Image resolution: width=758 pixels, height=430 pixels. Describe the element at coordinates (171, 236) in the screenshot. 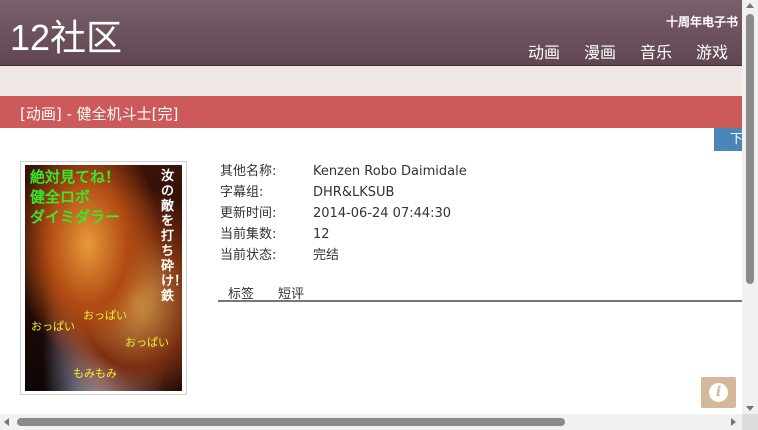

I see `cover-vertical-text: 汝の敵を打ち砕け！鉄` at that location.